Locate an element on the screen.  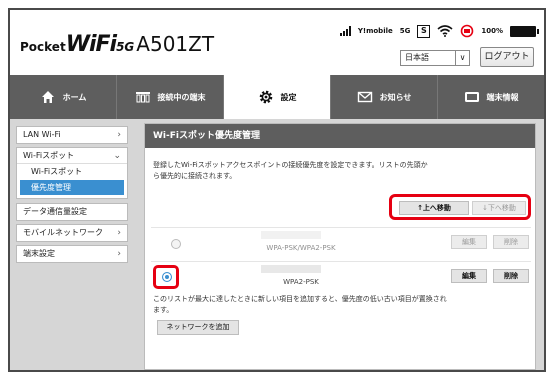
logo-pocket: Pocket is located at coordinates (43, 47).